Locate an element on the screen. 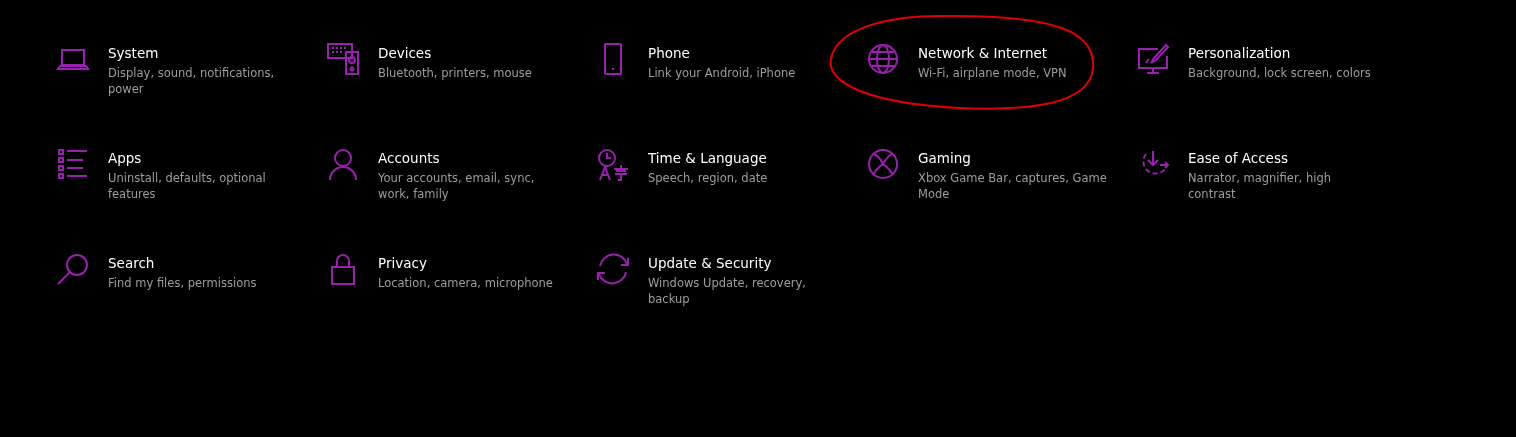 This screenshot has height=437, width=1516. setting-description: Uninstall, defaults, optional features is located at coordinates (187, 186).